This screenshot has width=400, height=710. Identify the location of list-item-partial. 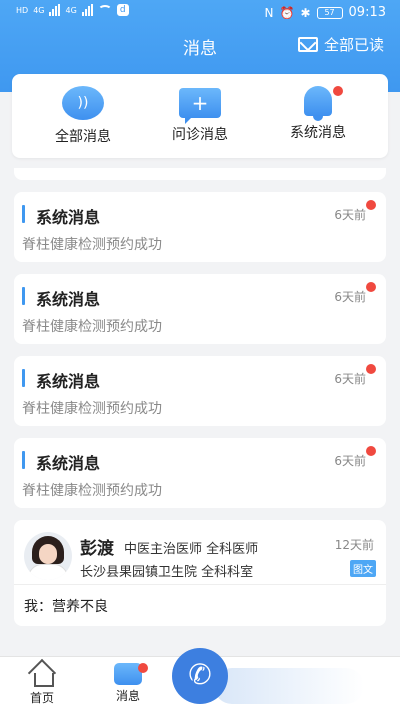
(200, 174).